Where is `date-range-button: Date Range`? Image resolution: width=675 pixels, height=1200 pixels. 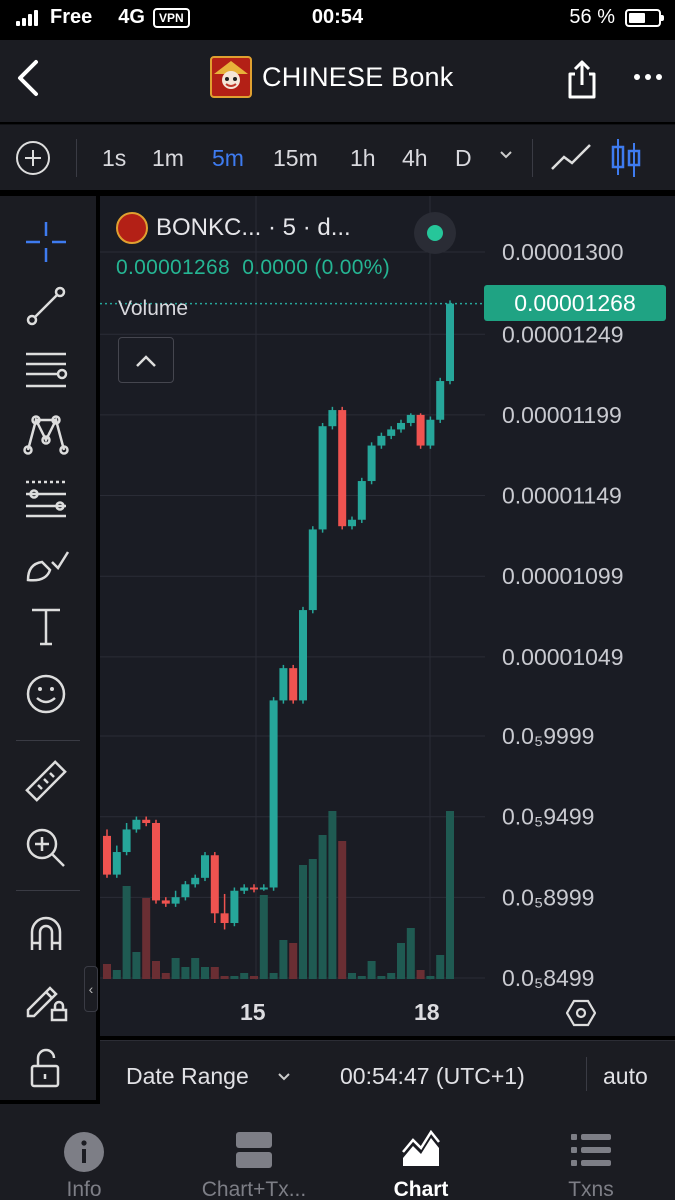 date-range-button: Date Range is located at coordinates (187, 1076).